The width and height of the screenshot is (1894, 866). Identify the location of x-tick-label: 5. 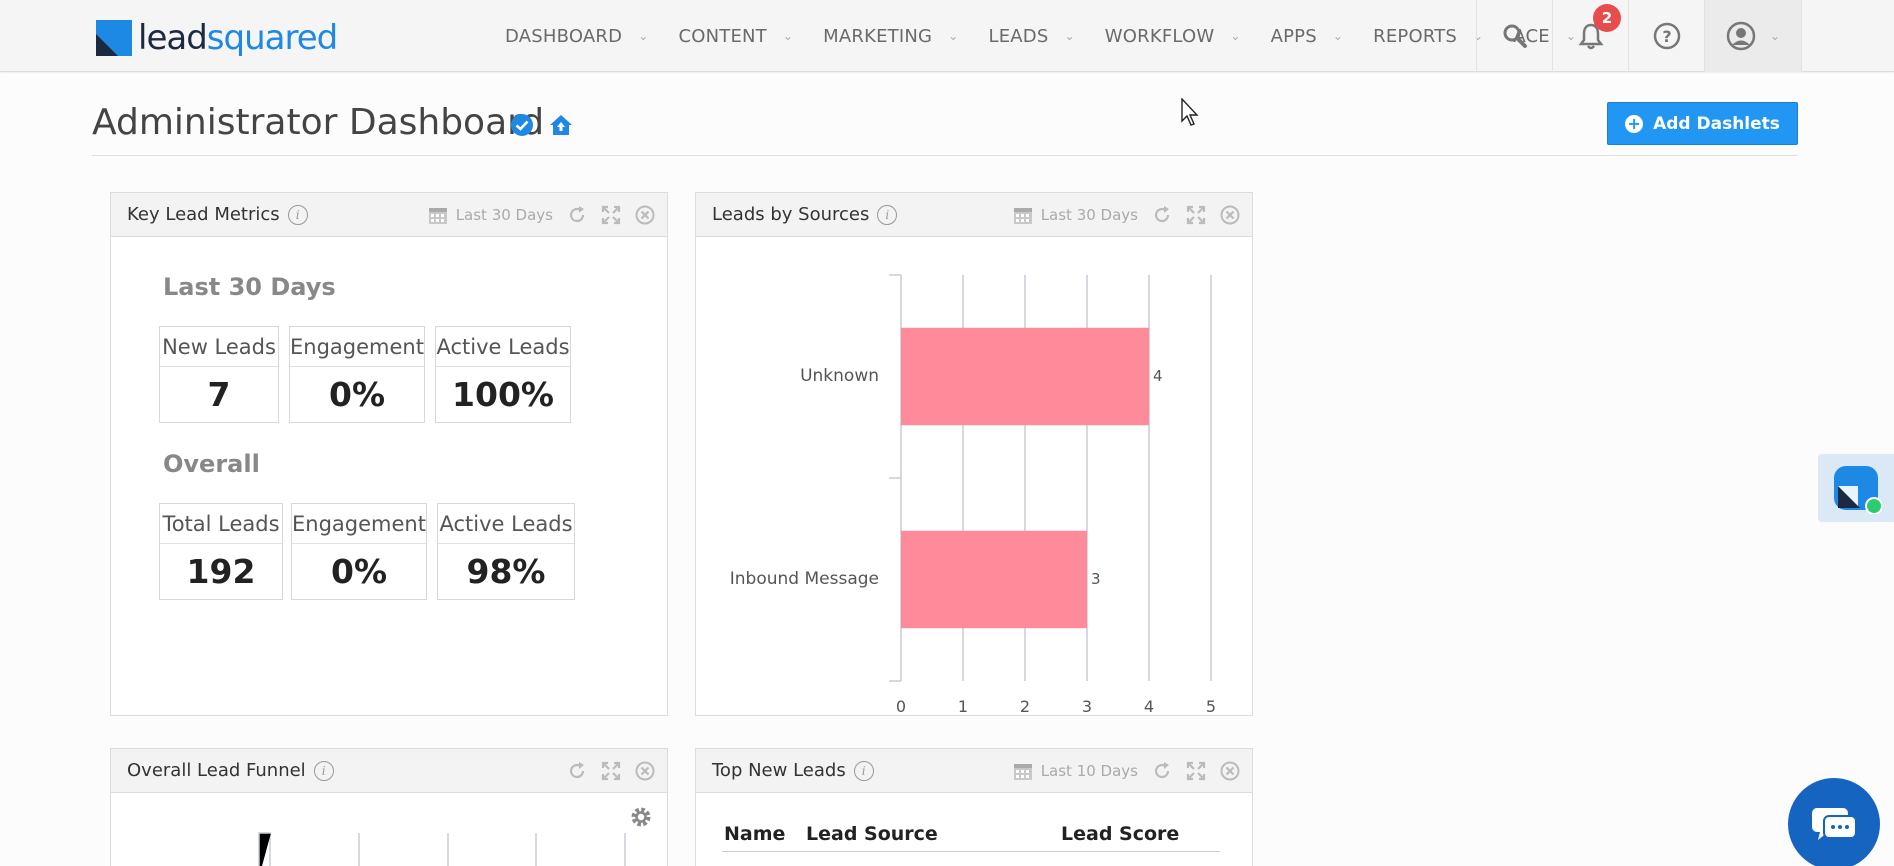
(1211, 706).